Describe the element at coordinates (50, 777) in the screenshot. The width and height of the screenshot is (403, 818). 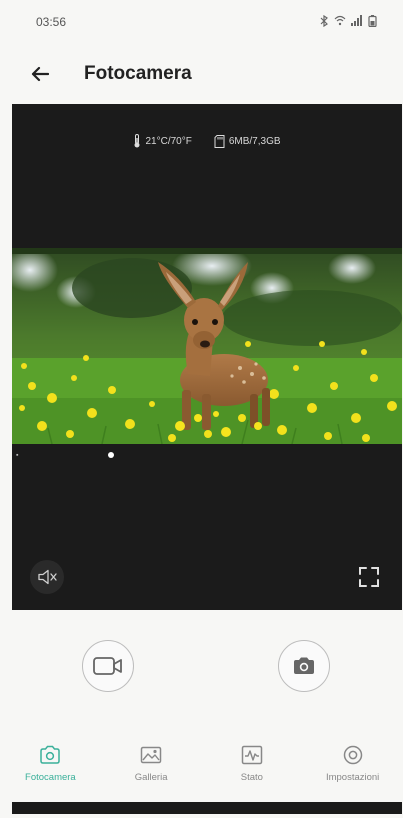
I see `nav-label: Fotocamera` at that location.